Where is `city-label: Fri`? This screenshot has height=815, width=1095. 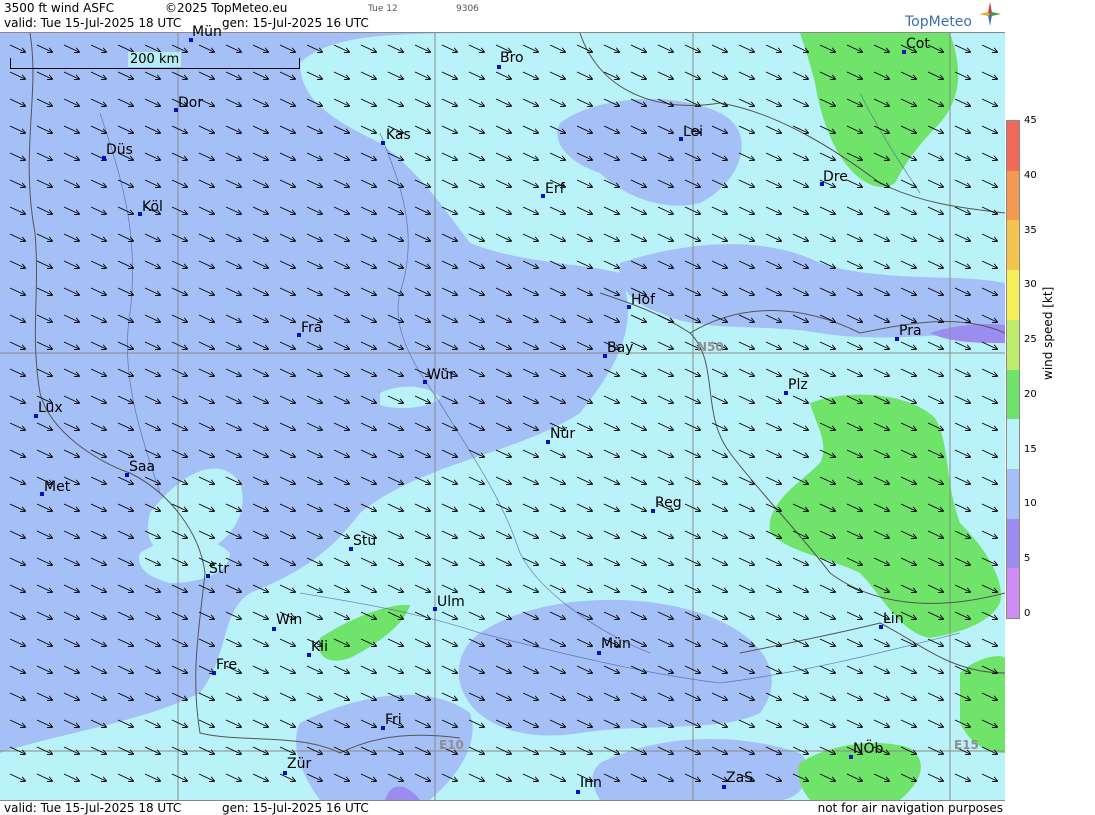 city-label: Fri is located at coordinates (393, 720).